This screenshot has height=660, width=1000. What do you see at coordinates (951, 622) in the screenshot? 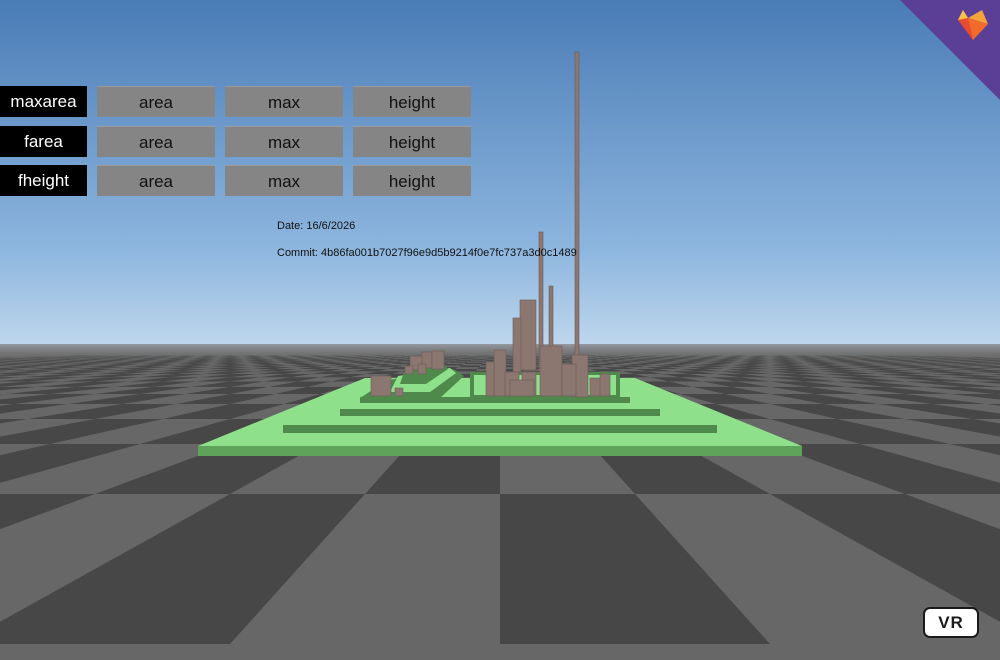
I see `vr-button: VR` at bounding box center [951, 622].